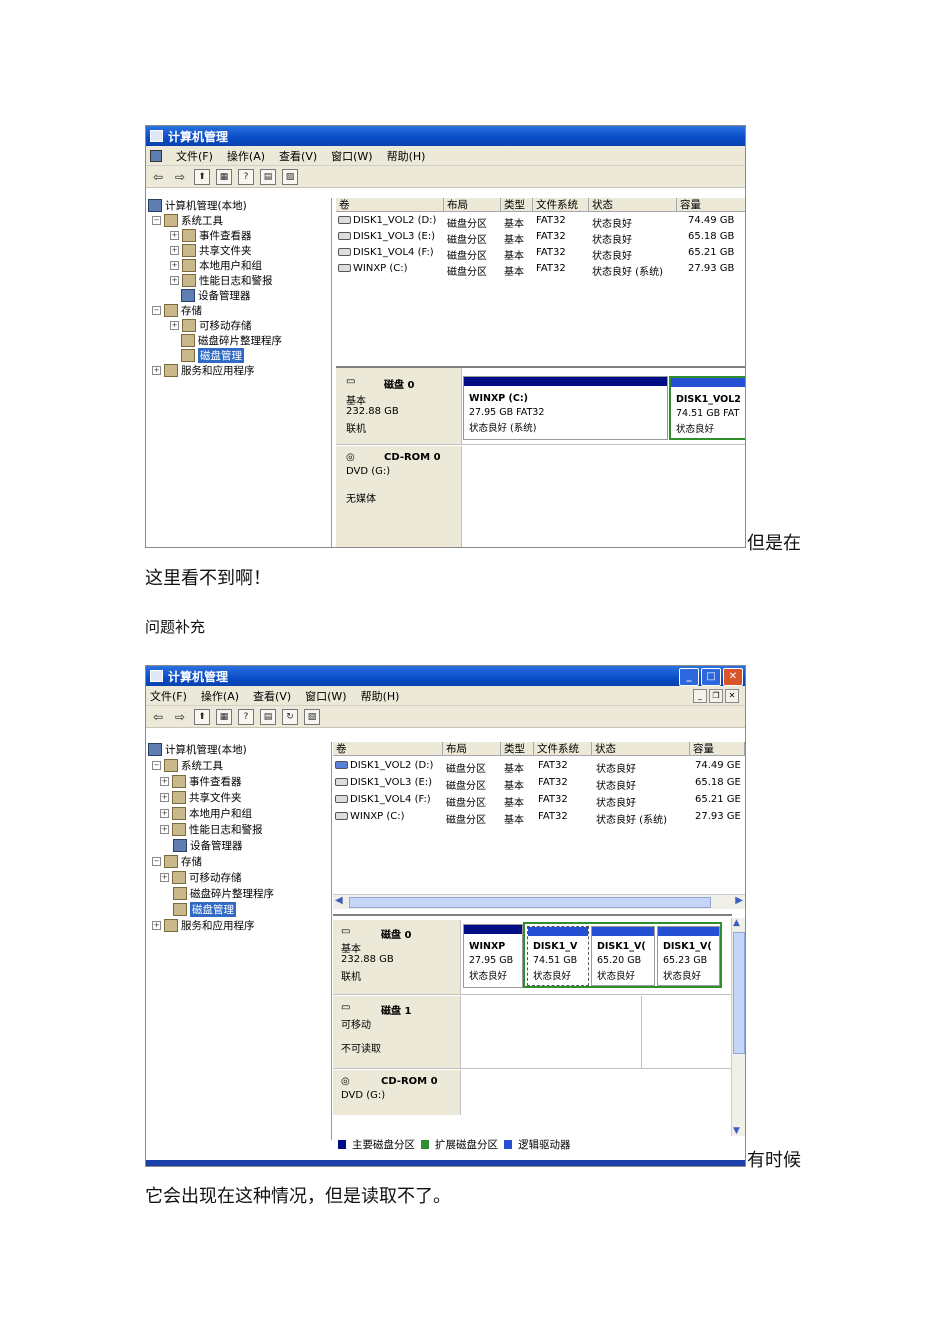 The image size is (950, 1344). Describe the element at coordinates (689, 677) in the screenshot. I see `minimize-button: _` at that location.